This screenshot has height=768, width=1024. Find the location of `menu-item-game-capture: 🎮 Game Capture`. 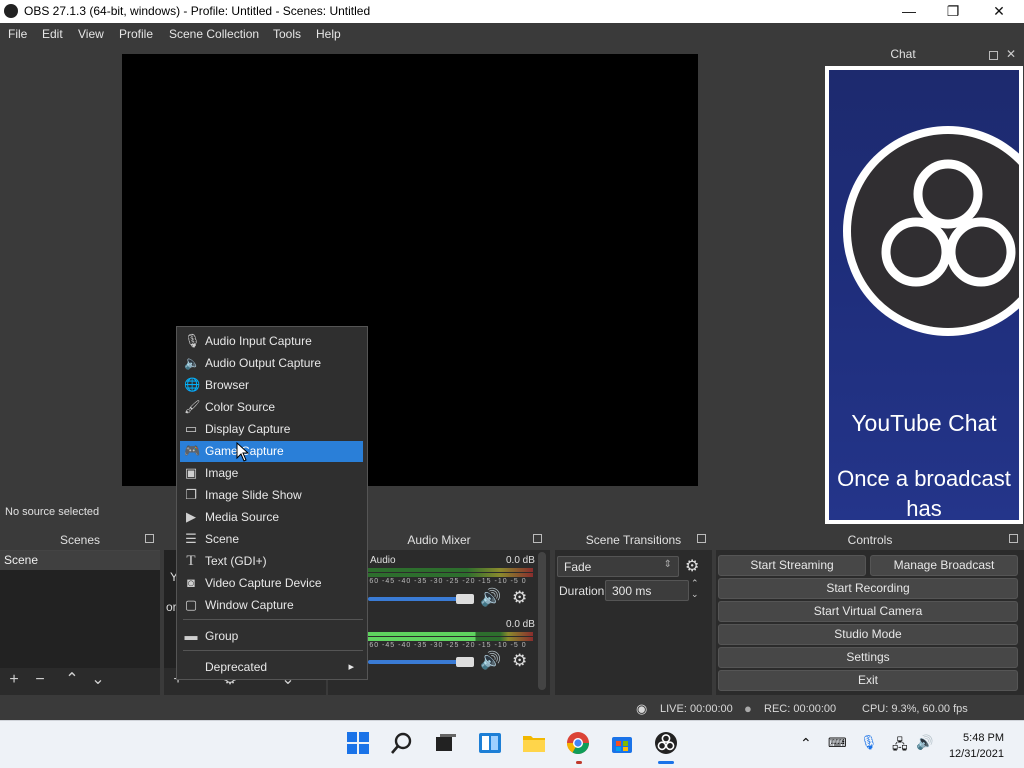

menu-item-game-capture: 🎮 Game Capture is located at coordinates (271, 451).